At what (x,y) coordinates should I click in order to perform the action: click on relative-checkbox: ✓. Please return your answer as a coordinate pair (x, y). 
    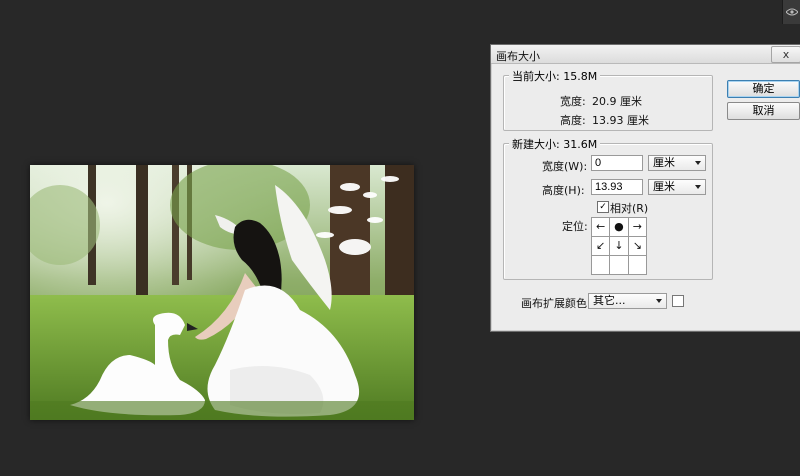
    Looking at the image, I should click on (603, 207).